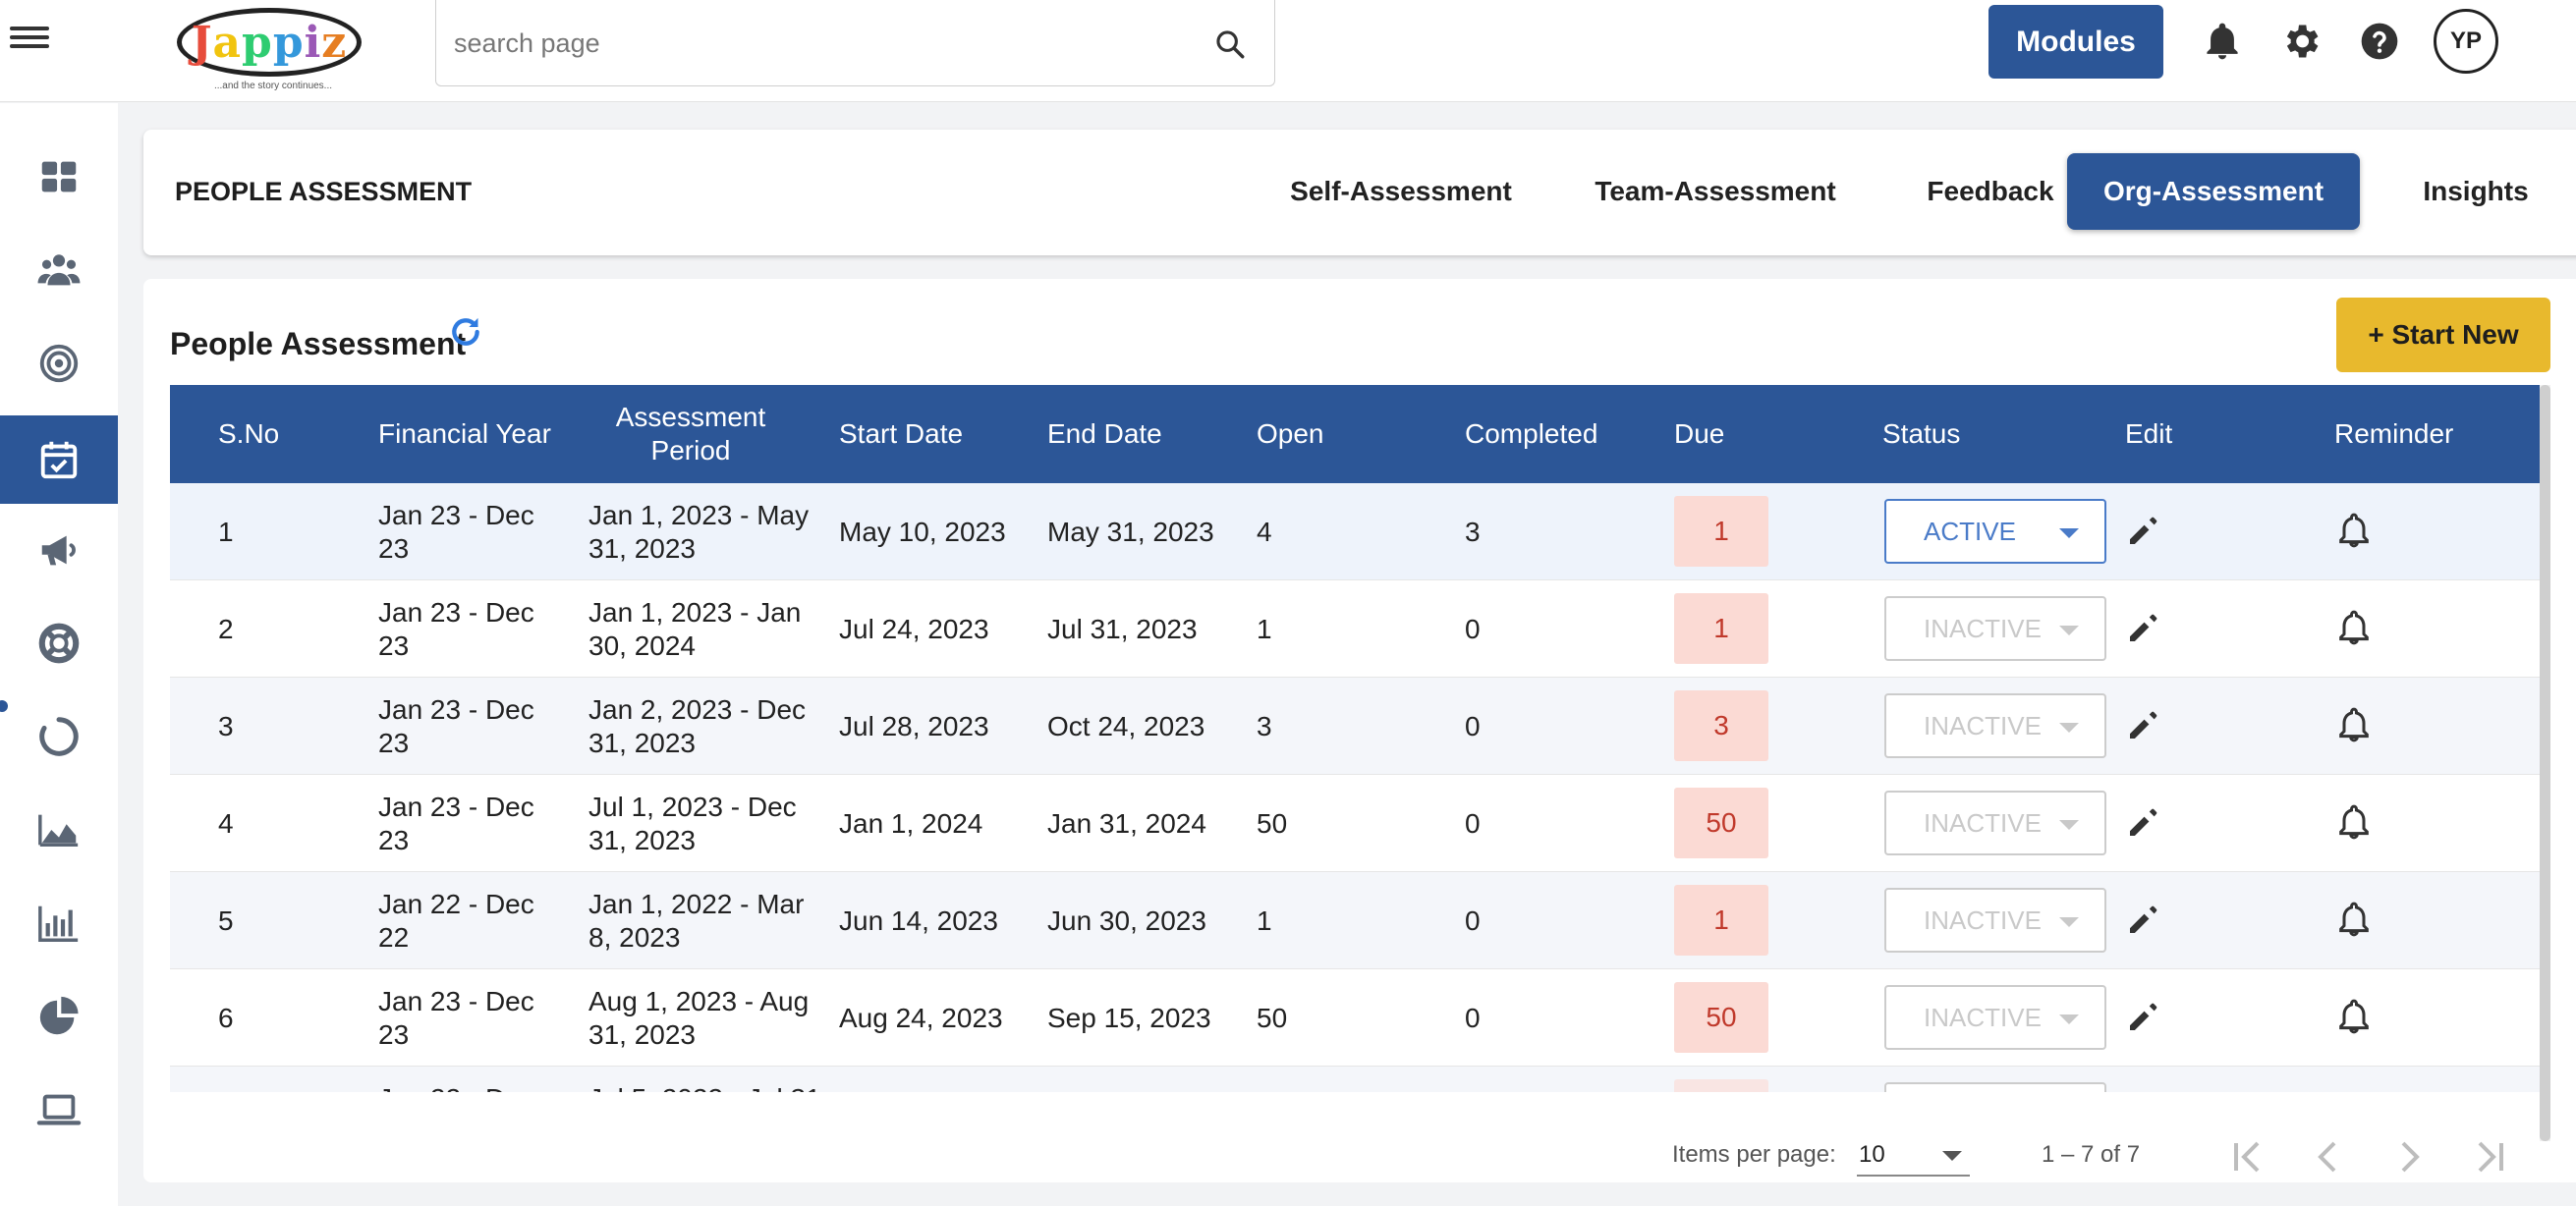  Describe the element at coordinates (226, 920) in the screenshot. I see `cell-sno: 5` at that location.